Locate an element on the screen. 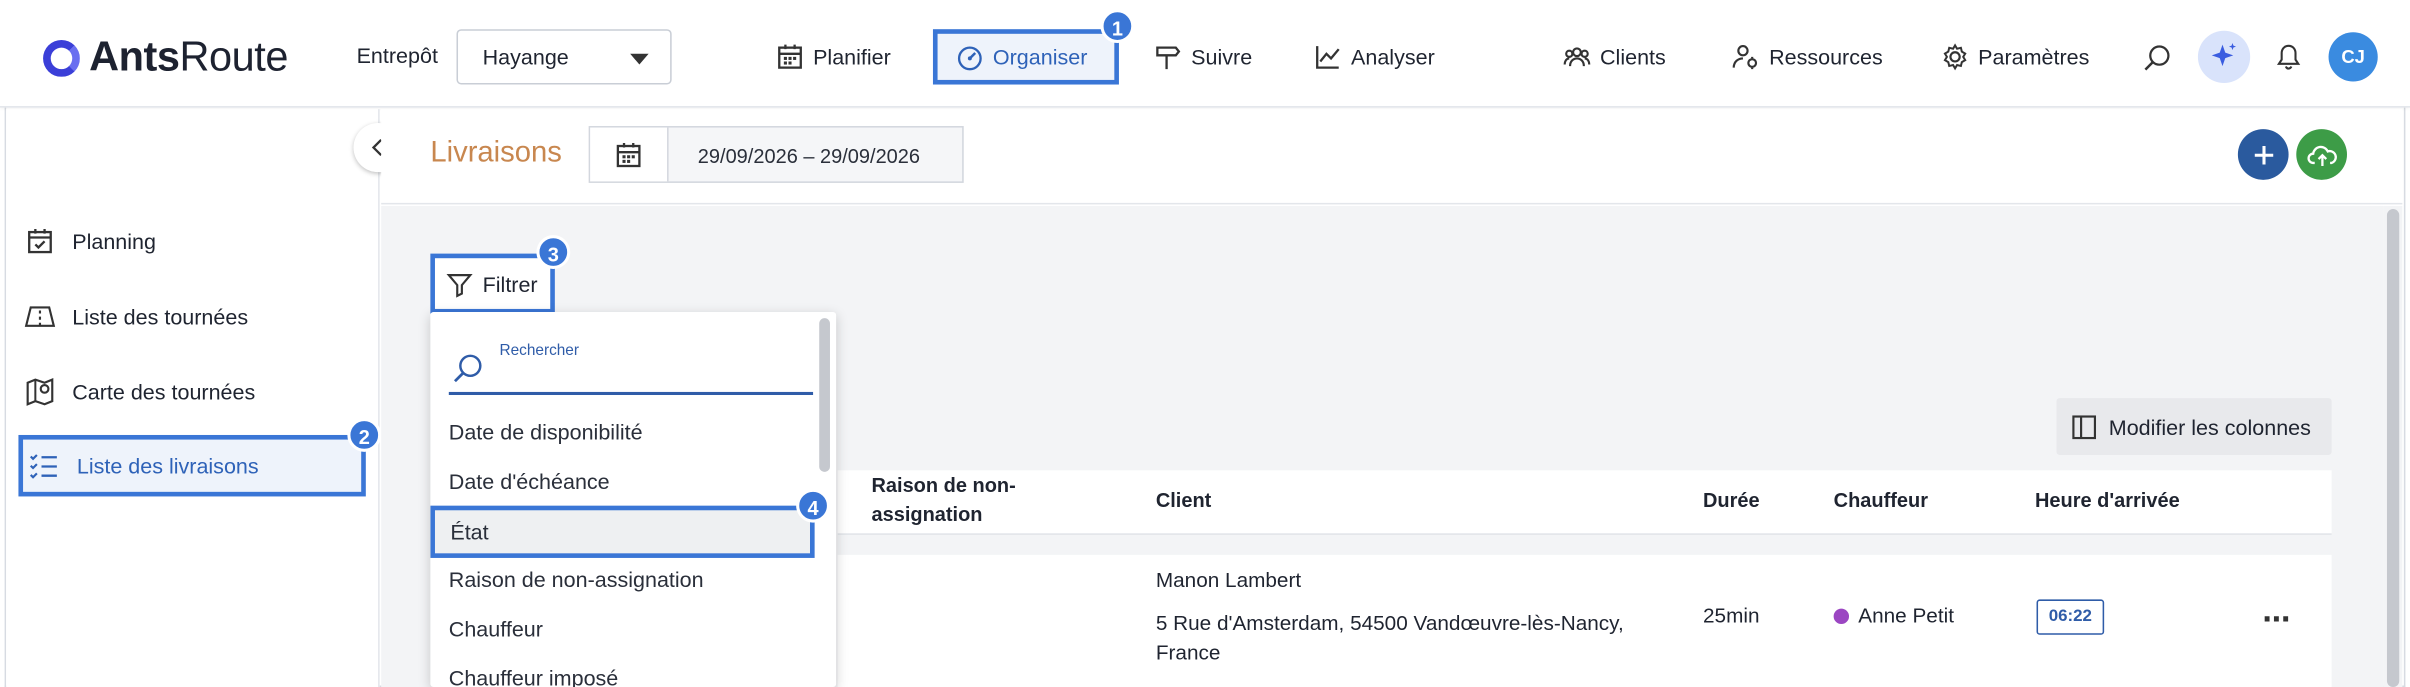 Image resolution: width=2410 pixels, height=687 pixels. nav-clients-label: Clients is located at coordinates (1633, 57).